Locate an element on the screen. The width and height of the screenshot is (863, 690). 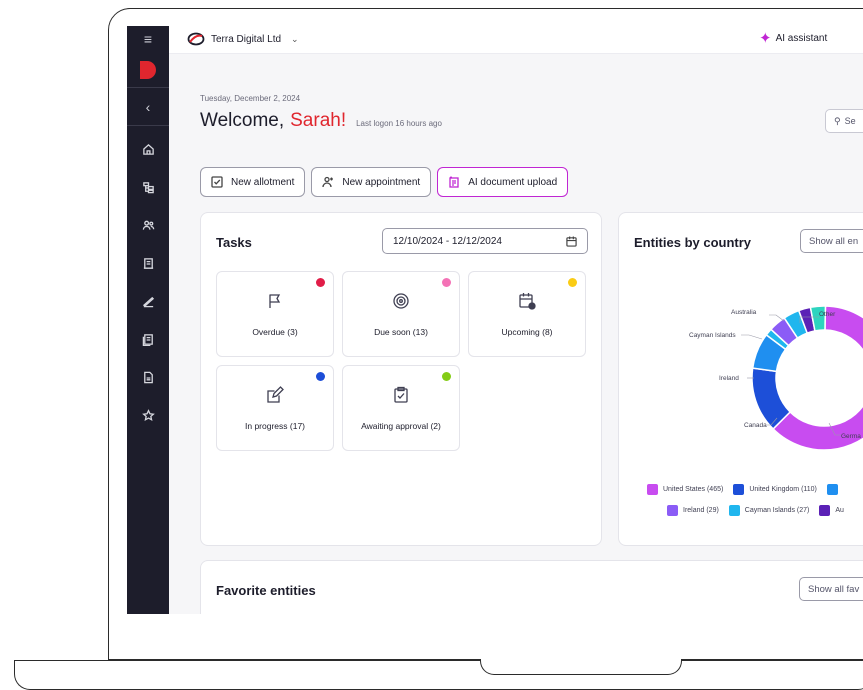
chevron-down-icon: ⌄ is located at coordinates (295, 38).